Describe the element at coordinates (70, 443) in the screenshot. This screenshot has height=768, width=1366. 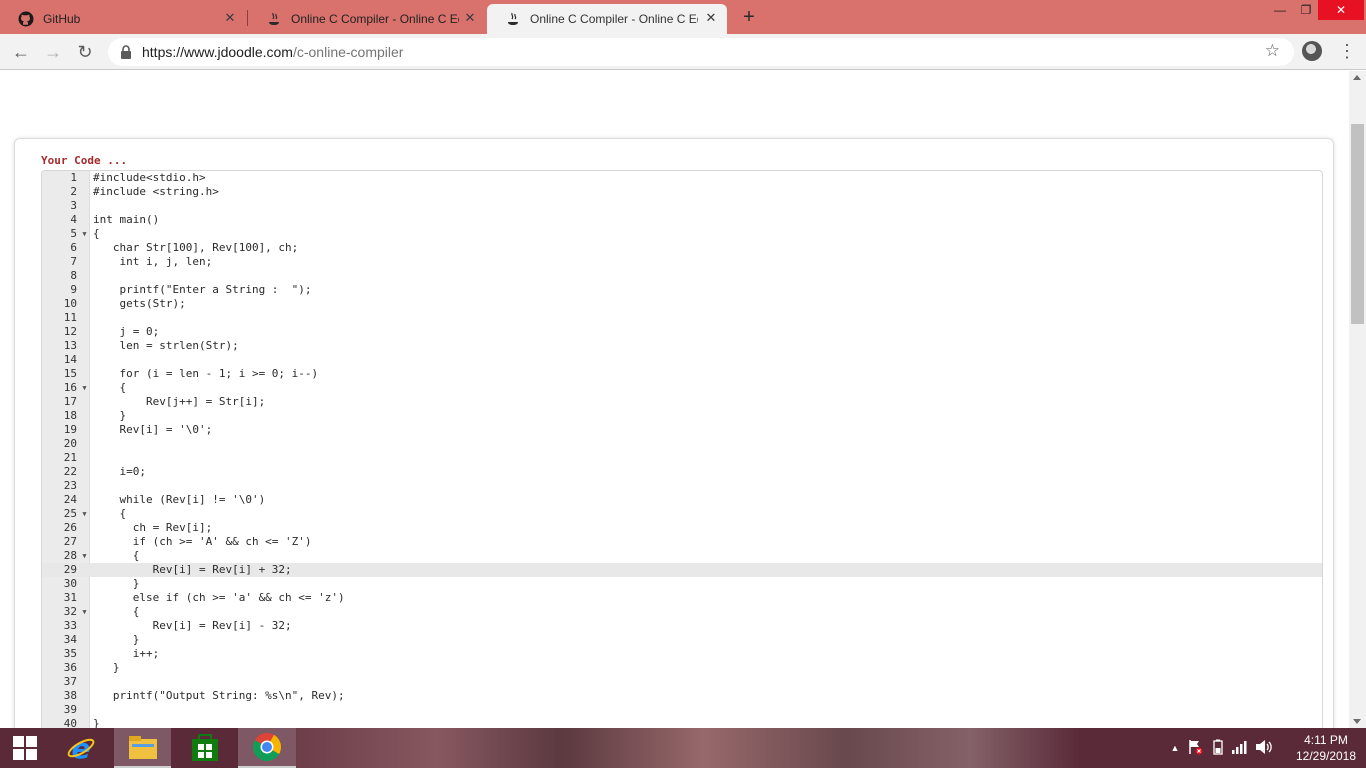
I see `line-number: 20` at that location.